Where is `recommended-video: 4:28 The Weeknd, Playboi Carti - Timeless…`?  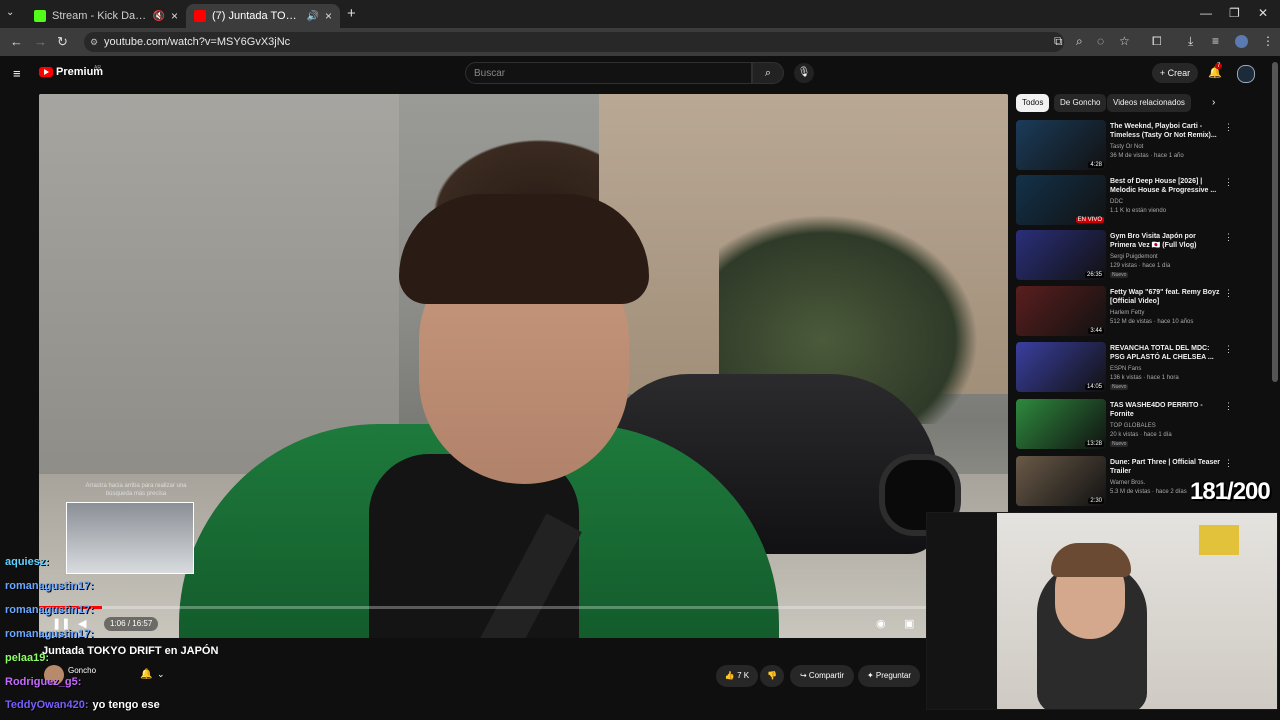 recommended-video: 4:28 The Weeknd, Playboi Carti - Timeless… is located at coordinates (1138, 147).